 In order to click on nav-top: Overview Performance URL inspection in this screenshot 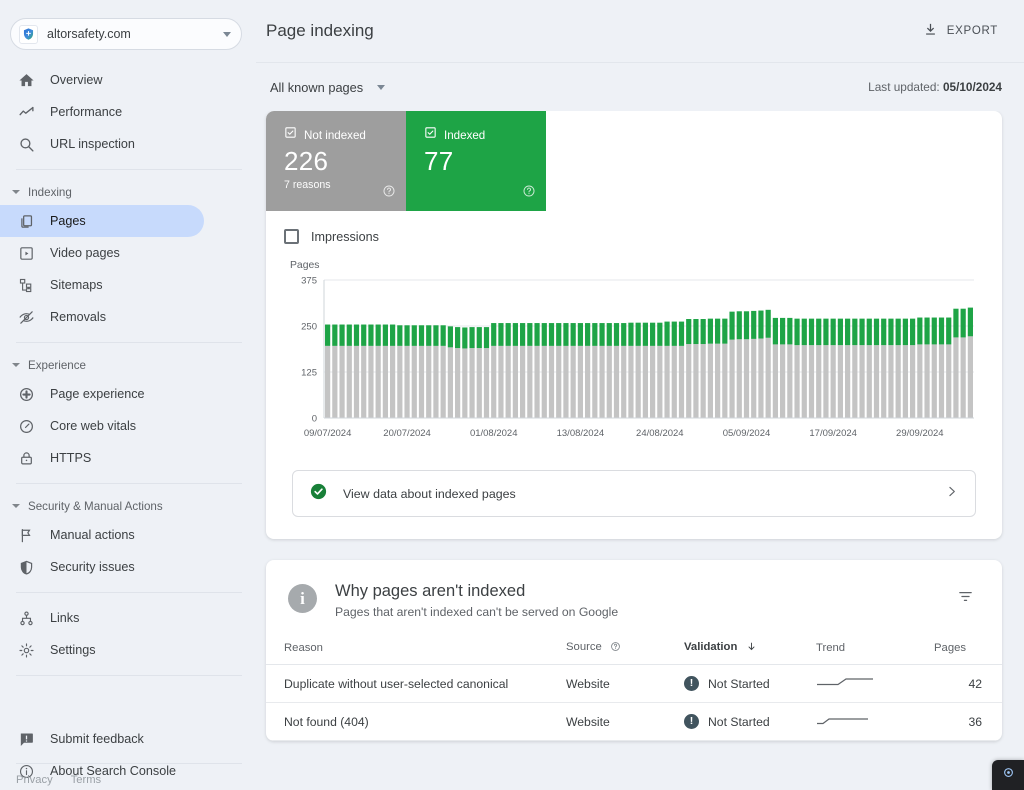, I will do `click(128, 112)`.